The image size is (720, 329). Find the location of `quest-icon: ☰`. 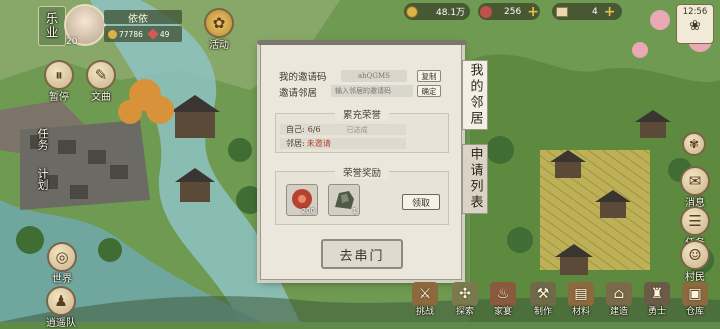

quest-icon: ☰ is located at coordinates (695, 221).